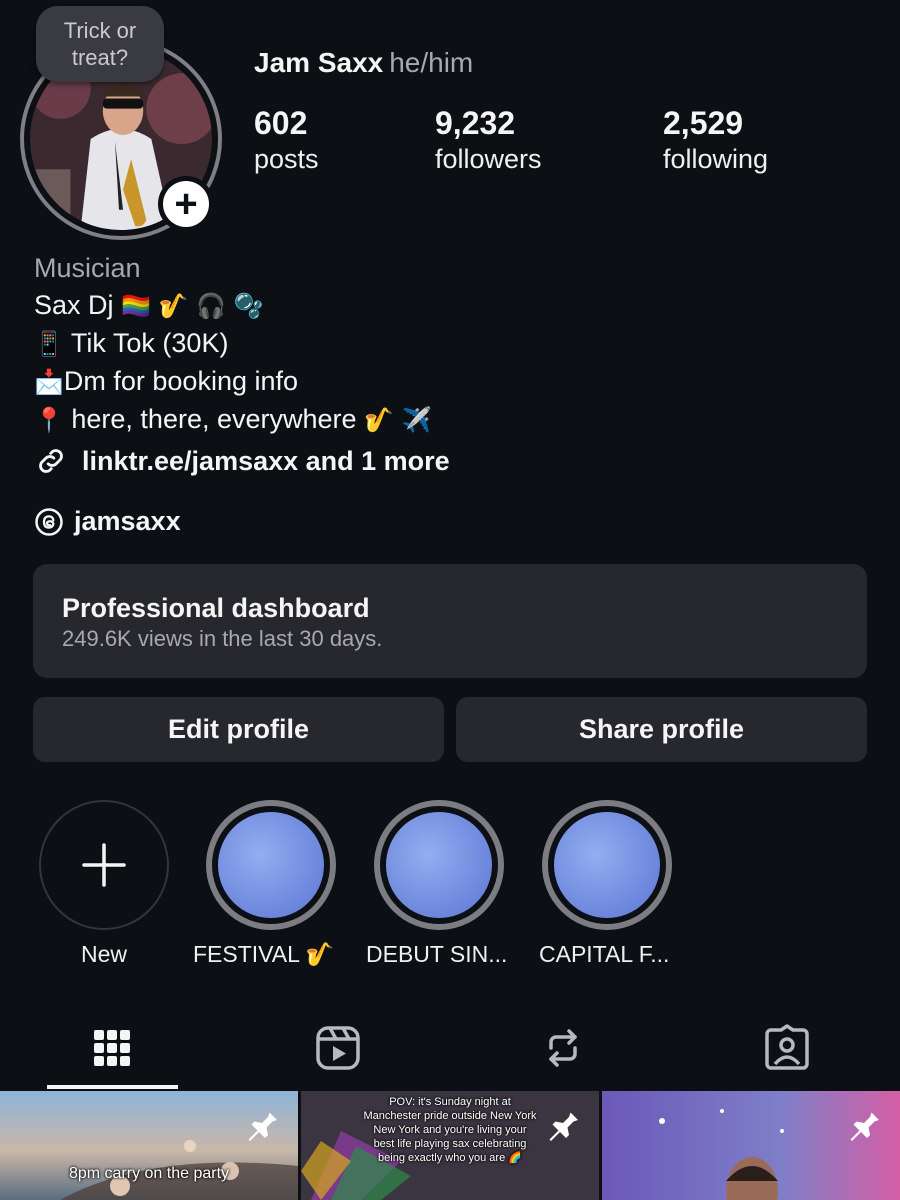 Image resolution: width=900 pixels, height=1200 pixels. What do you see at coordinates (281, 123) in the screenshot?
I see `posts-count: 602` at bounding box center [281, 123].